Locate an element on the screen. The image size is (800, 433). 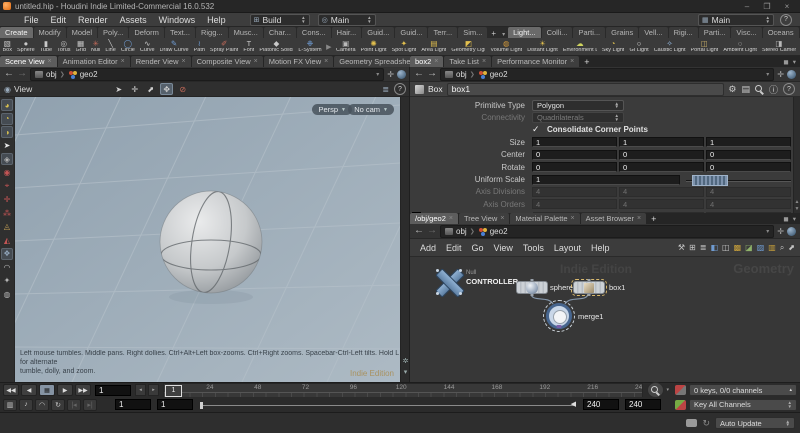
construction-plane-icon: ❖ is located at coordinates (7, 253).